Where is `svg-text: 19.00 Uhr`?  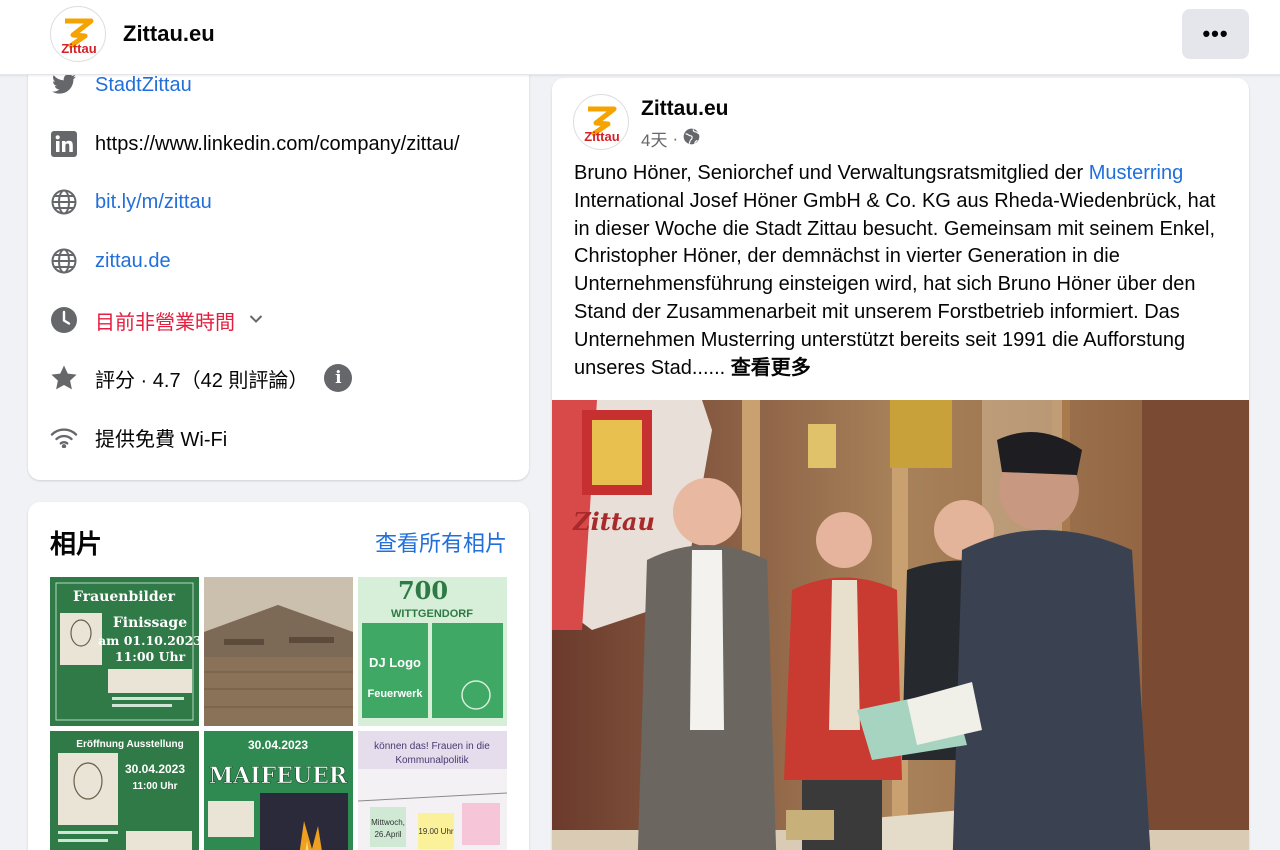 svg-text: 19.00 Uhr is located at coordinates (435, 831).